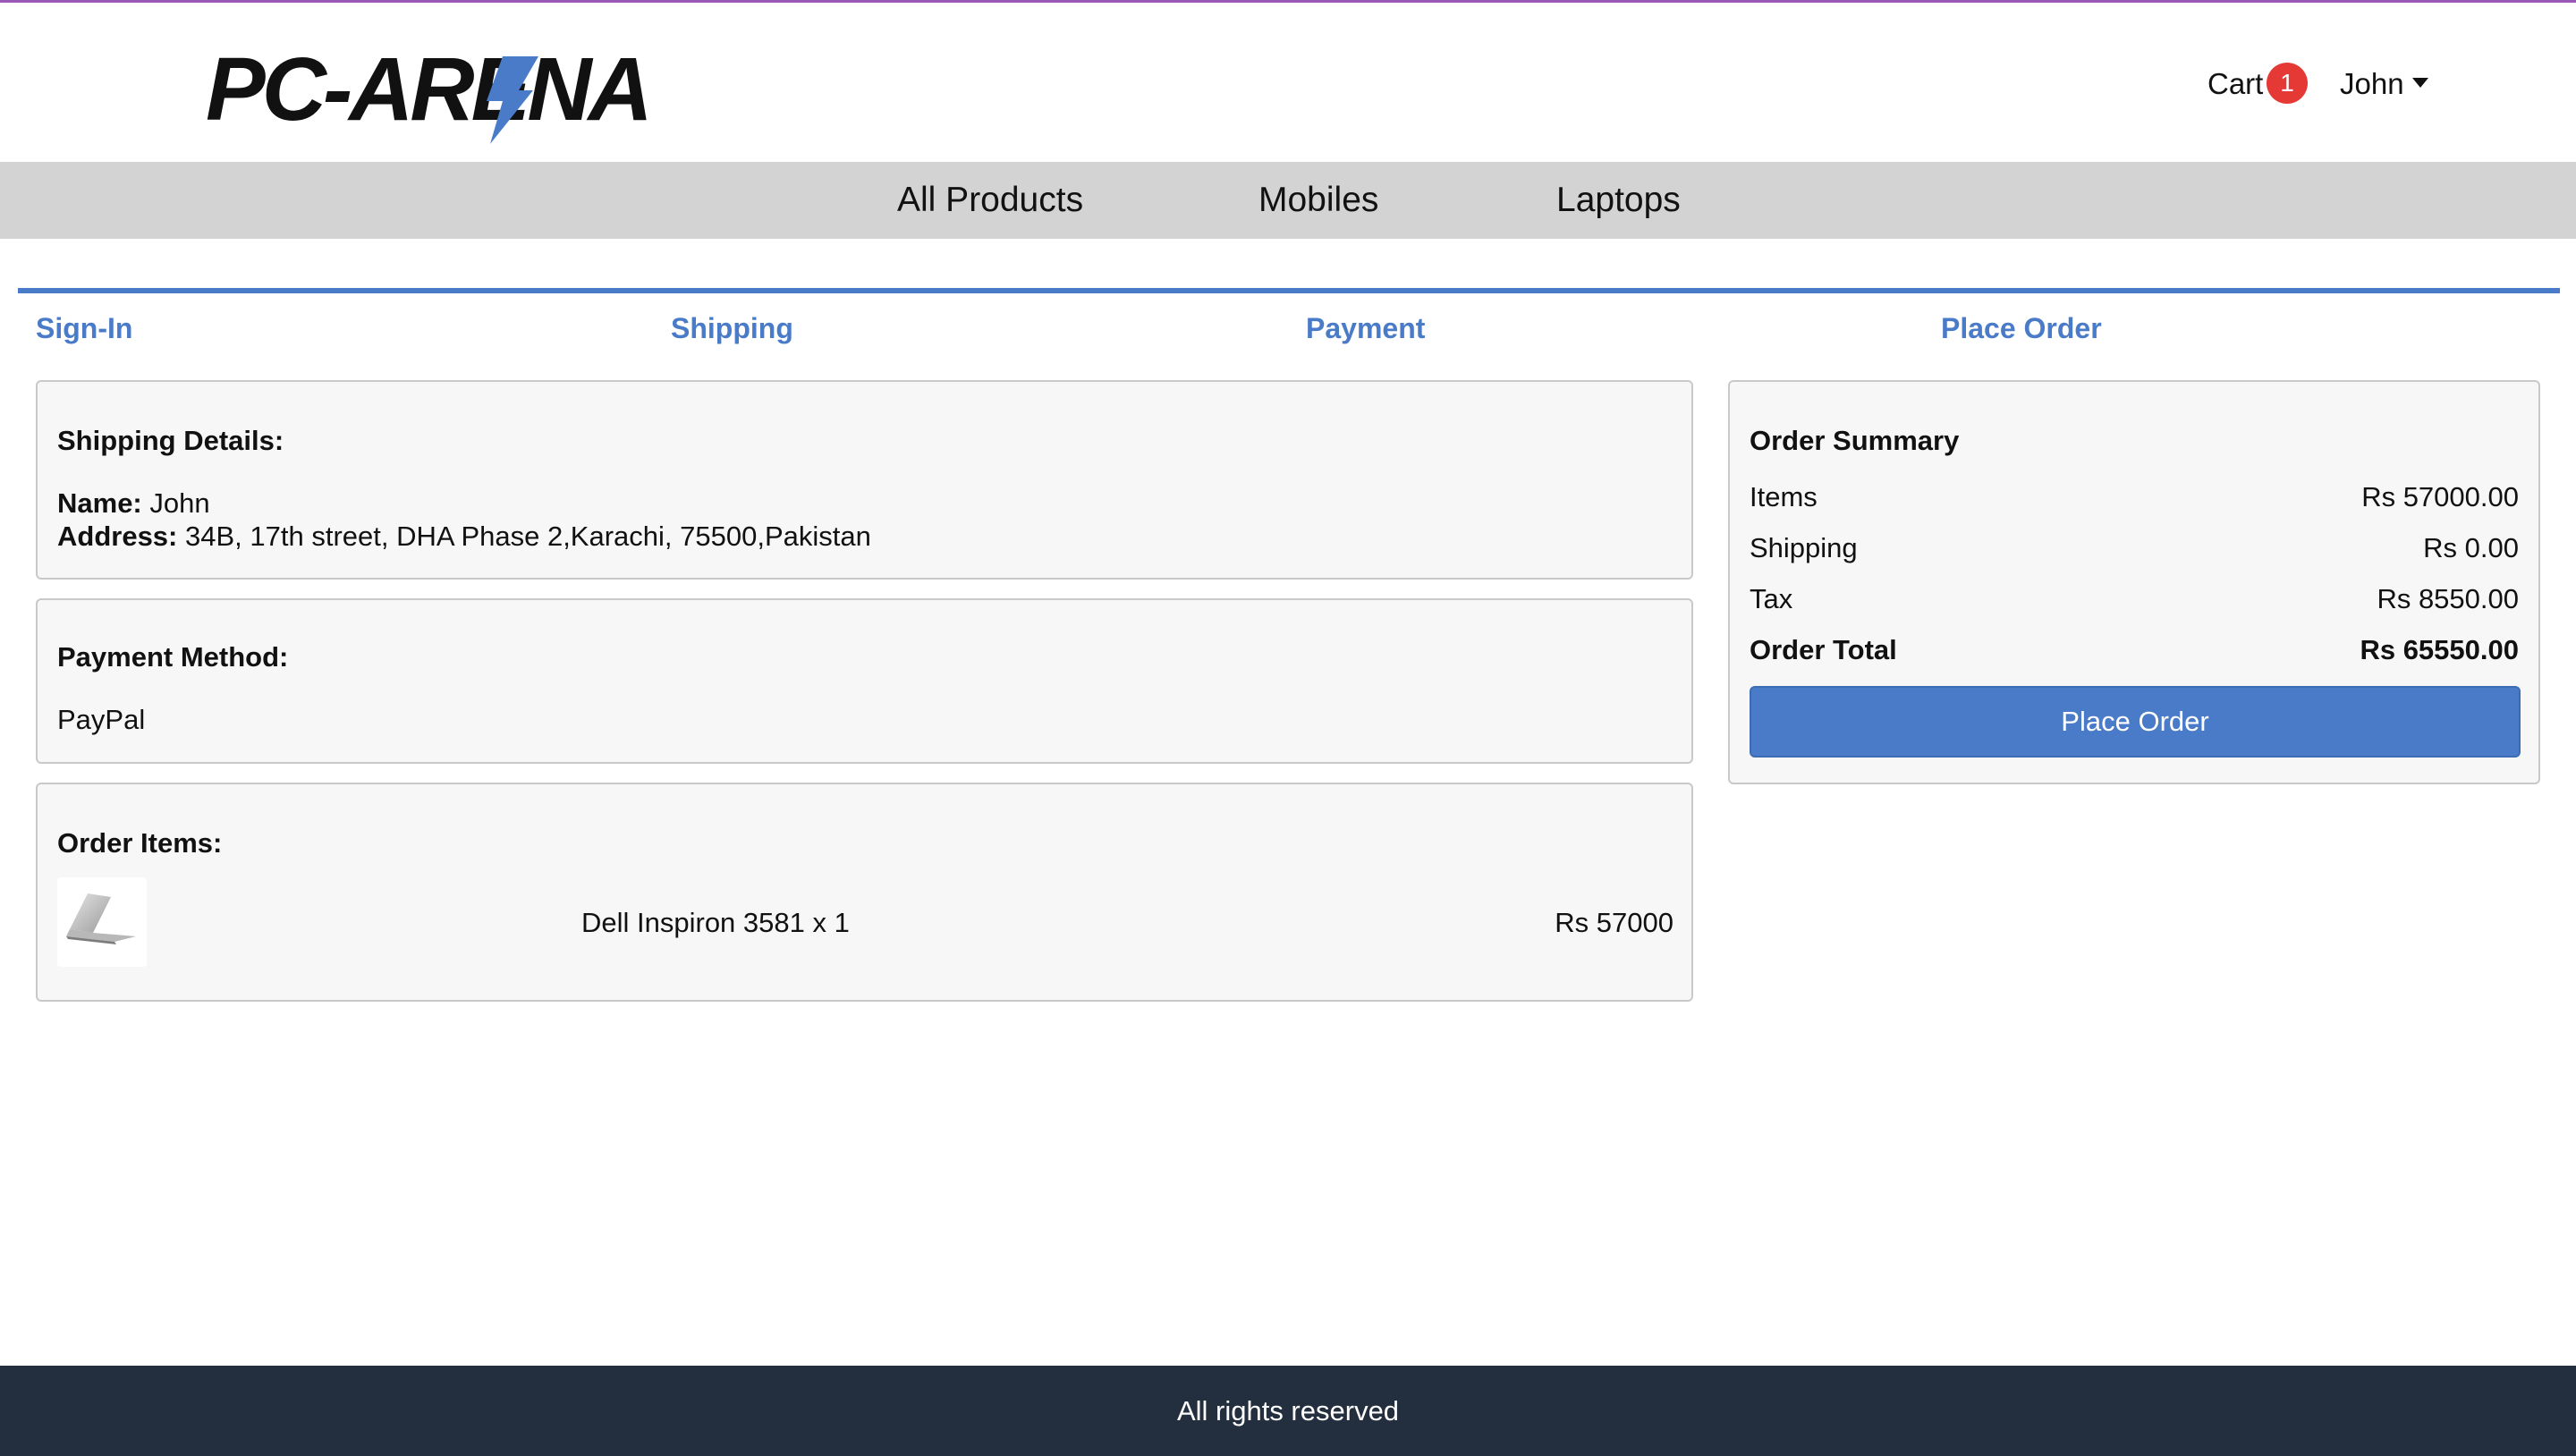 The width and height of the screenshot is (2576, 1456). What do you see at coordinates (1771, 598) in the screenshot?
I see `summary-tax-label: Tax` at bounding box center [1771, 598].